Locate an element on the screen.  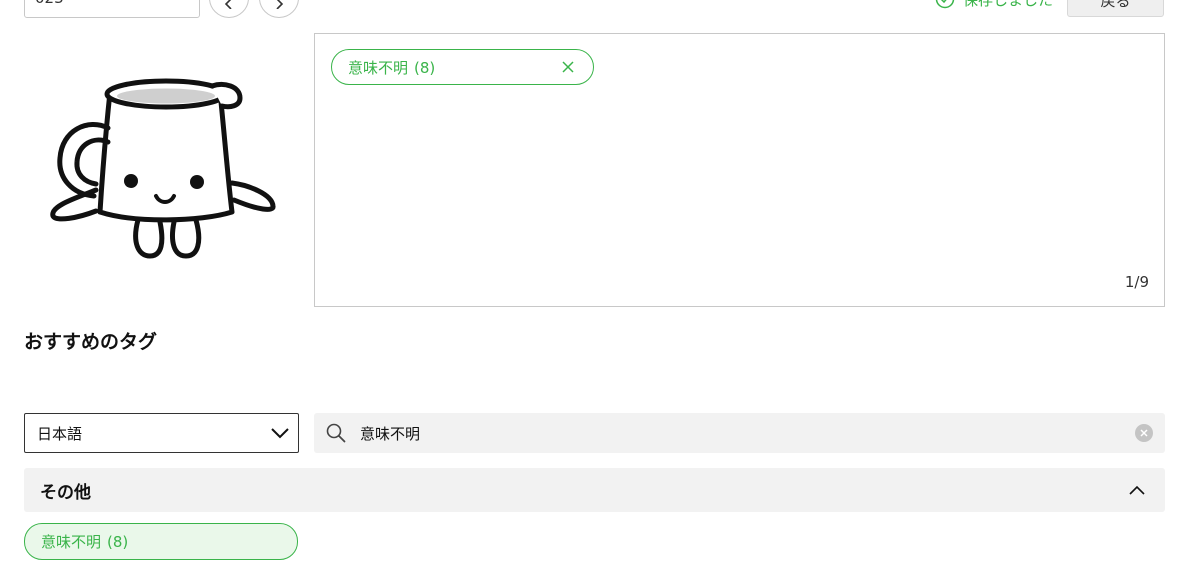
sticker-image is located at coordinates (163, 168).